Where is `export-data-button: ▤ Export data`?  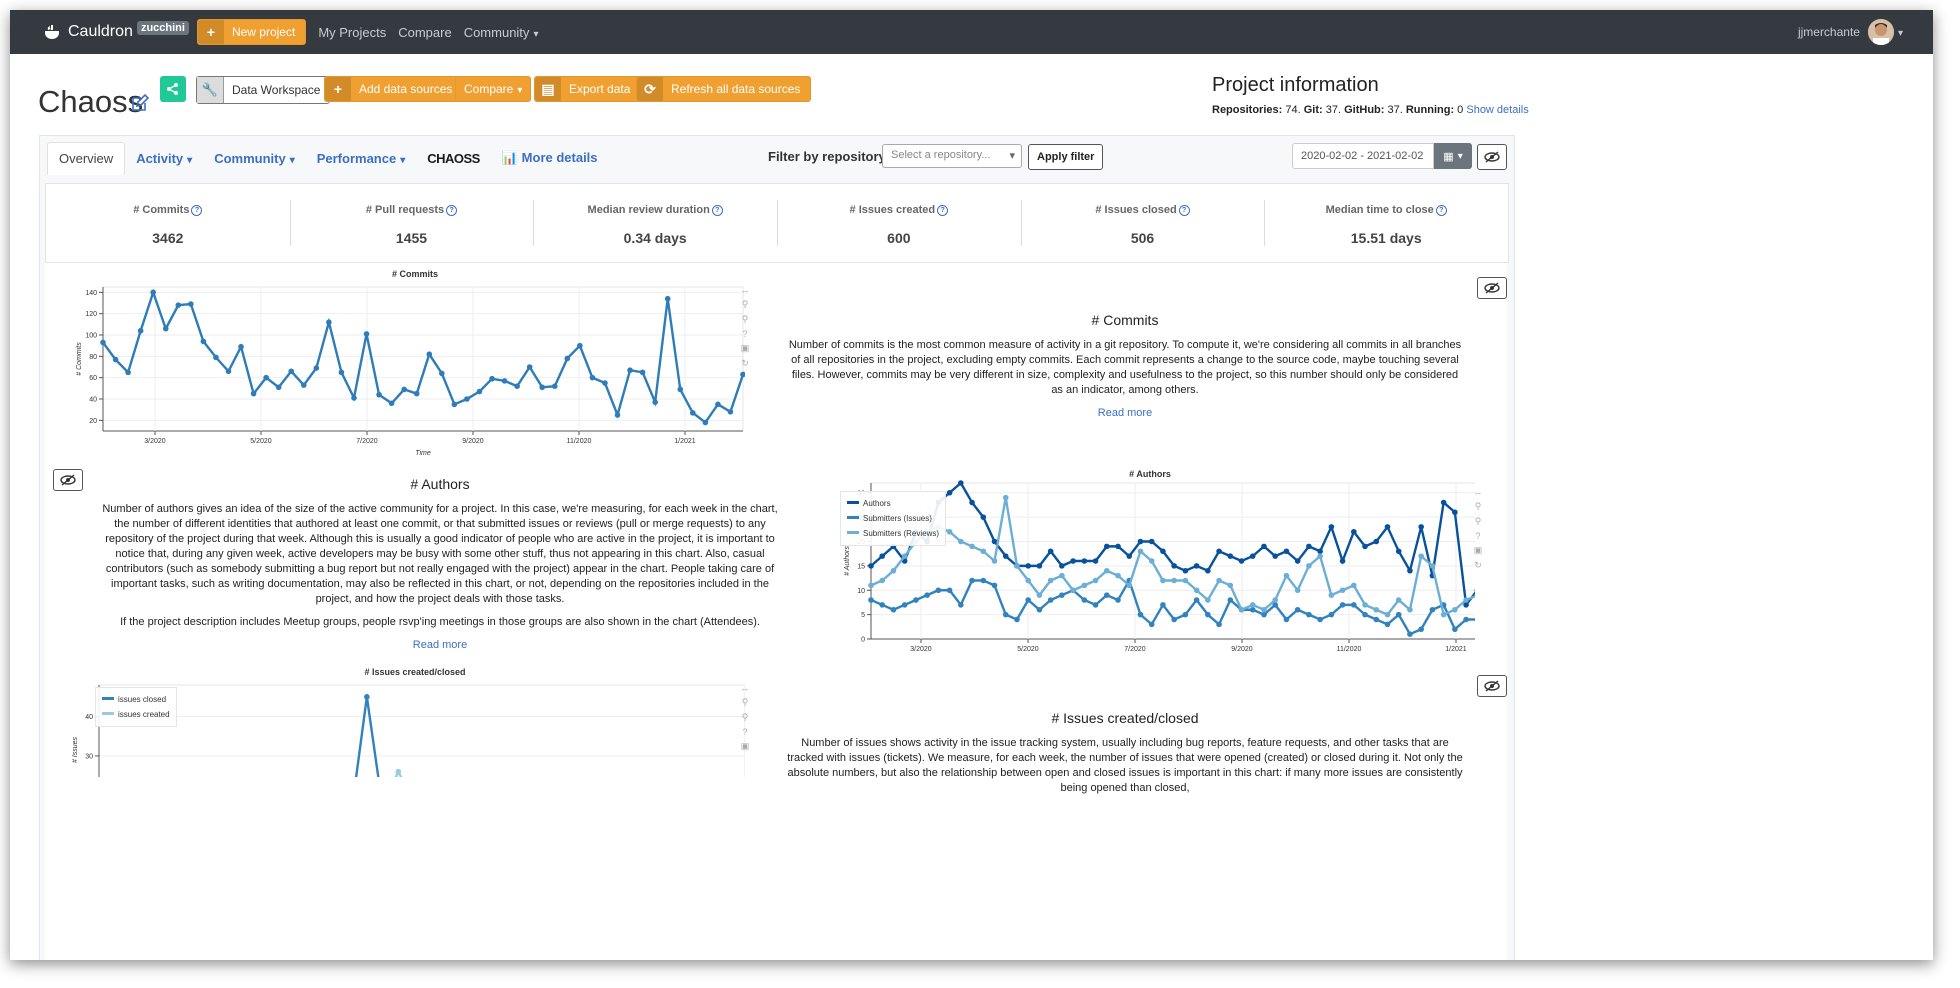 export-data-button: ▤ Export data is located at coordinates (588, 89).